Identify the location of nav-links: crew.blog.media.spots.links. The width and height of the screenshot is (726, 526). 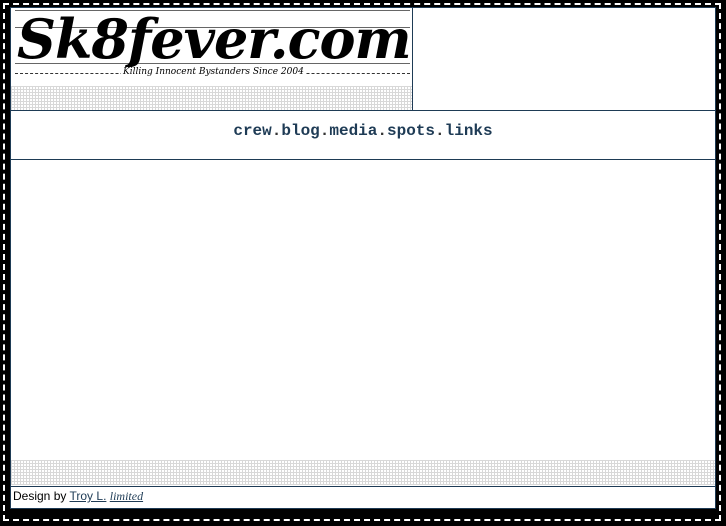
(363, 125).